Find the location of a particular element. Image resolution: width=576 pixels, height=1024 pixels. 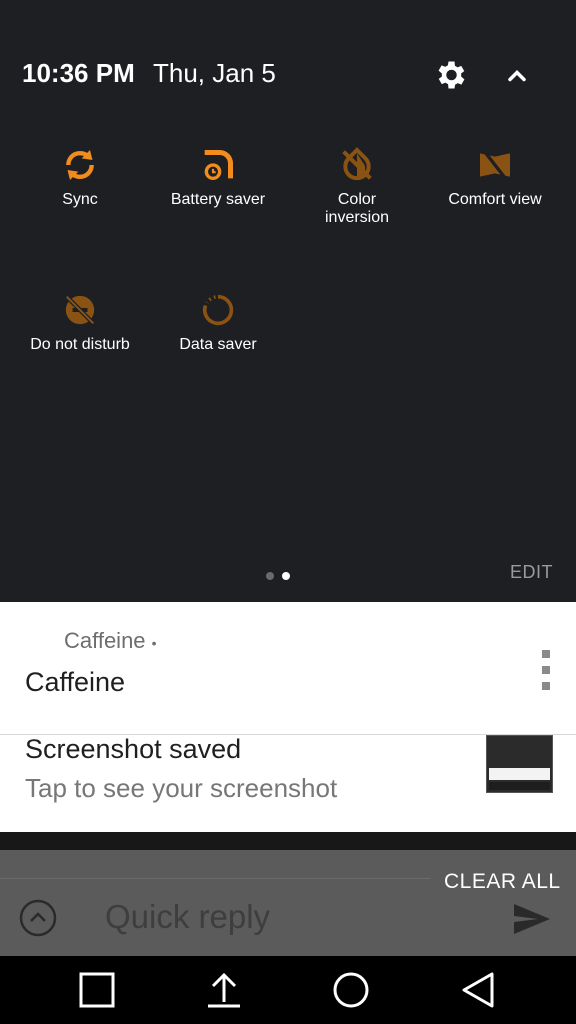

battery-saver-icon is located at coordinates (218, 165).